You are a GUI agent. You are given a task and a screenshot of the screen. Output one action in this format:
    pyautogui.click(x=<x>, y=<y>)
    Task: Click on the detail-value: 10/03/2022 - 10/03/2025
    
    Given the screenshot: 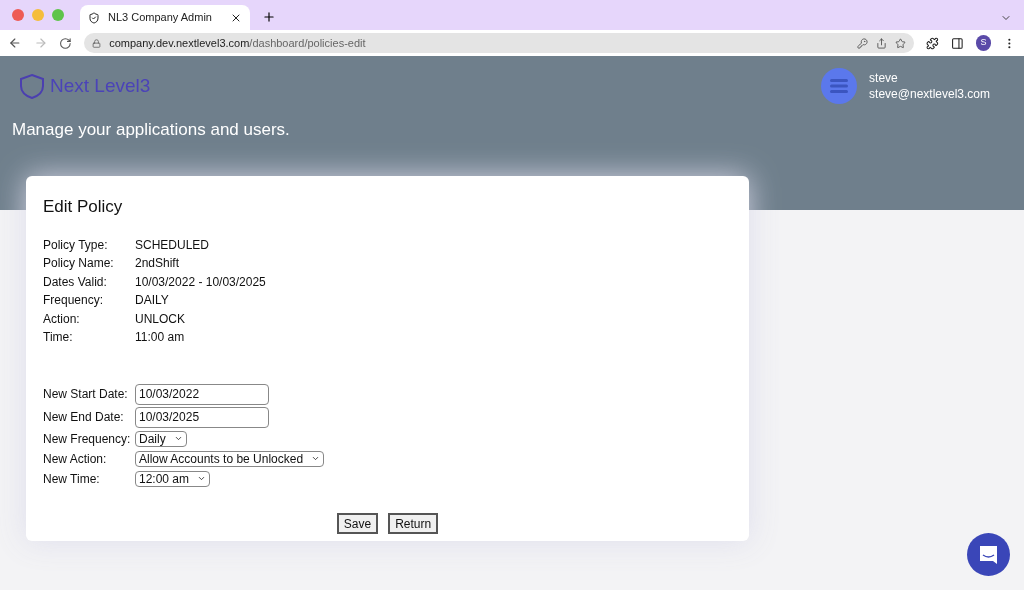 What is the action you would take?
    pyautogui.click(x=201, y=282)
    